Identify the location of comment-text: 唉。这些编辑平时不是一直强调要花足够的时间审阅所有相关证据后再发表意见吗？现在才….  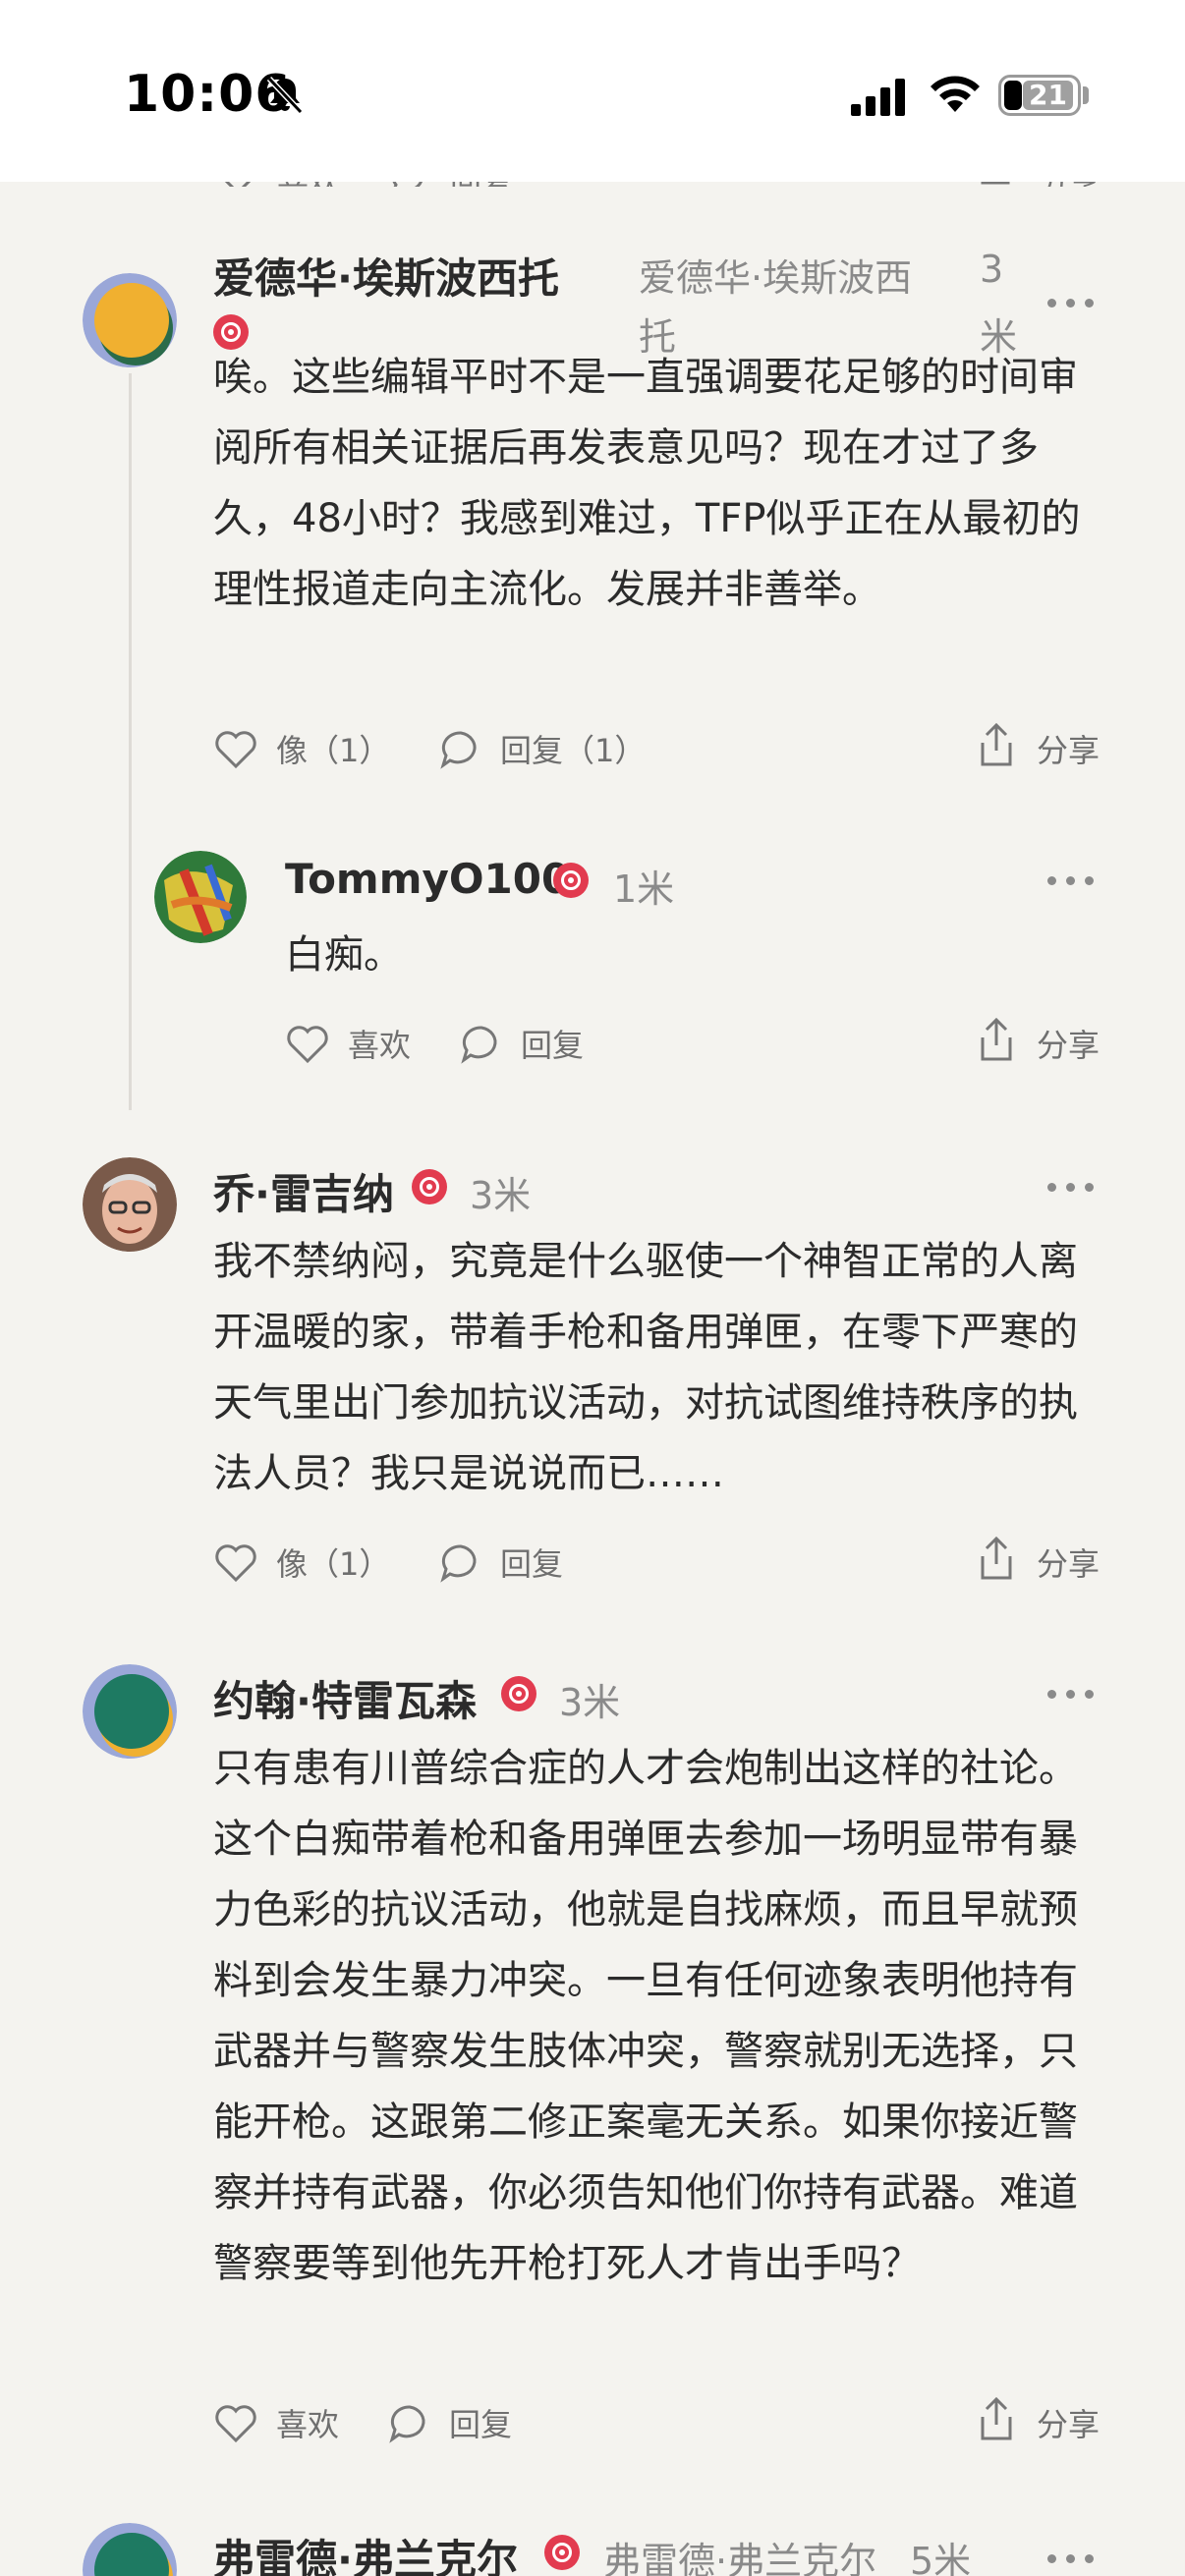
(647, 483).